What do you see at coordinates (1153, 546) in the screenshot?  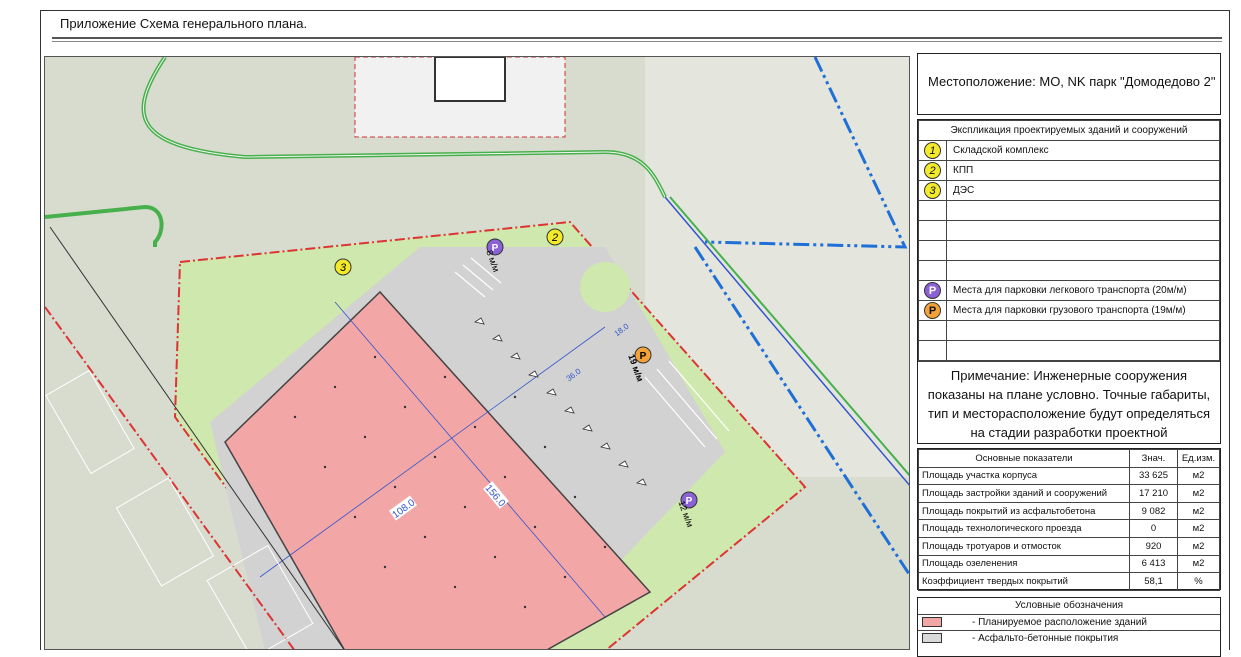 I see `indicator-value: 920` at bounding box center [1153, 546].